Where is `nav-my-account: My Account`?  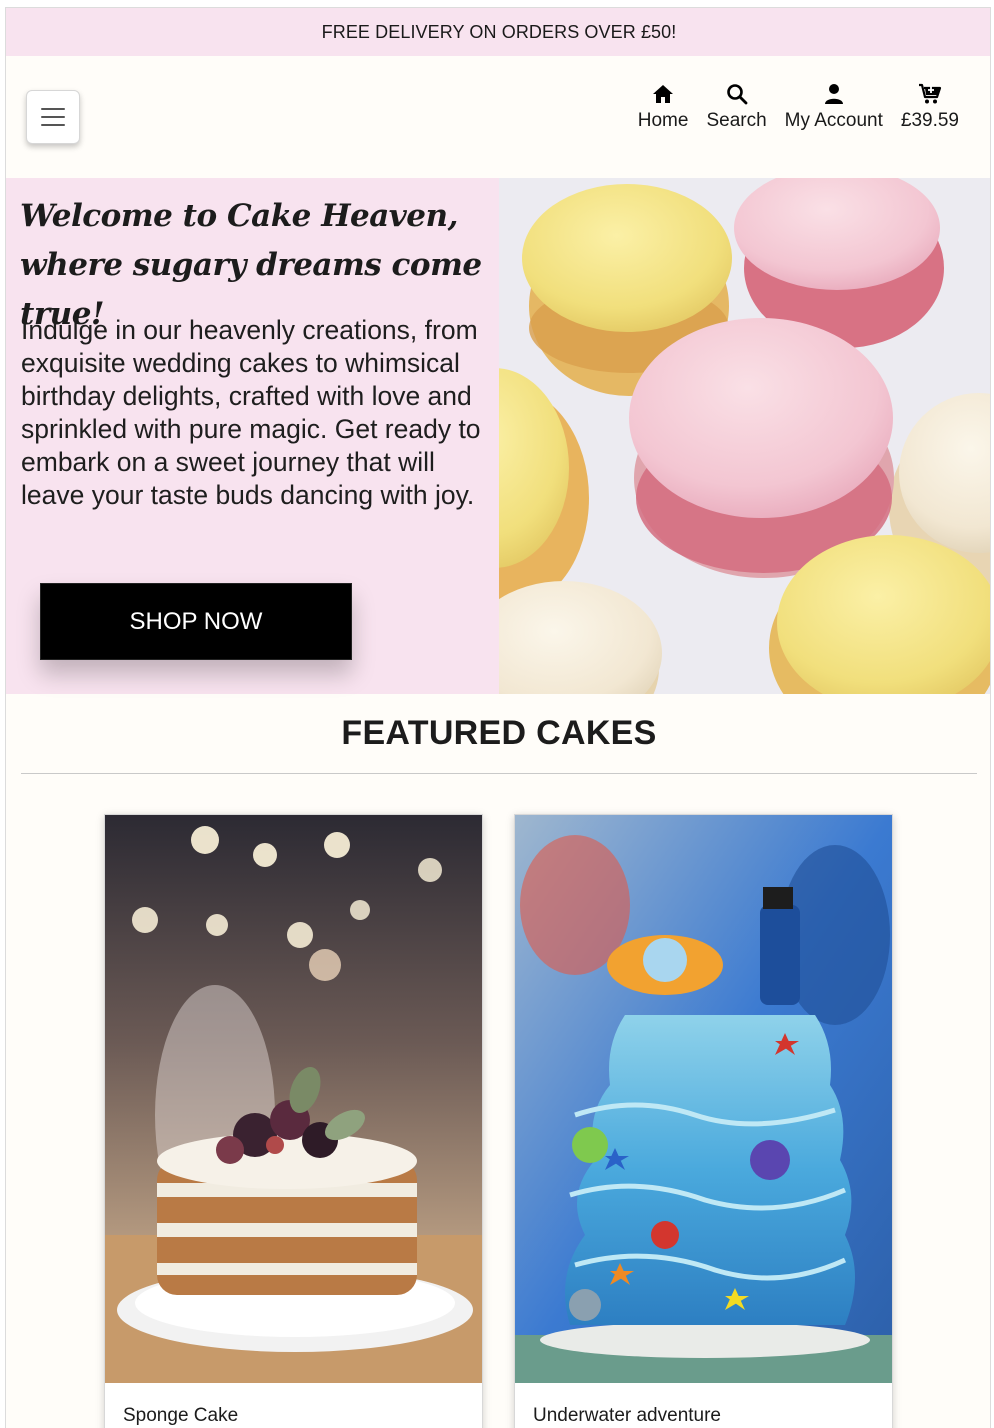 nav-my-account: My Account is located at coordinates (834, 107).